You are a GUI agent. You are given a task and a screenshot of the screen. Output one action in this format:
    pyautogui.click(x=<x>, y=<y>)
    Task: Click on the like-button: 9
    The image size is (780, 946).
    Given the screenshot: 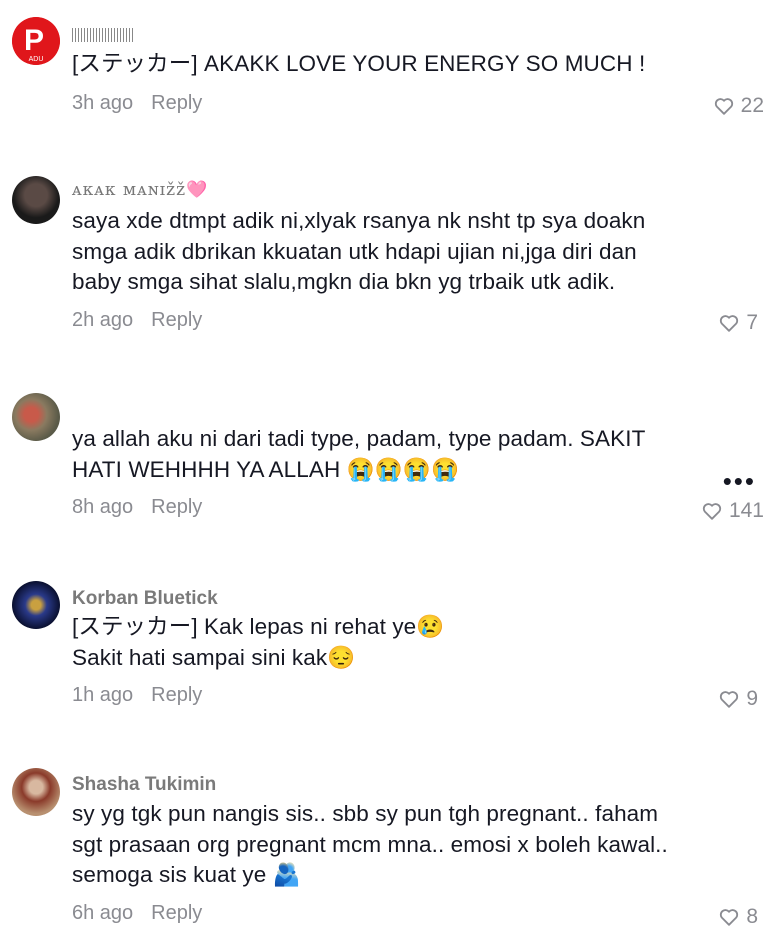 What is the action you would take?
    pyautogui.click(x=738, y=699)
    